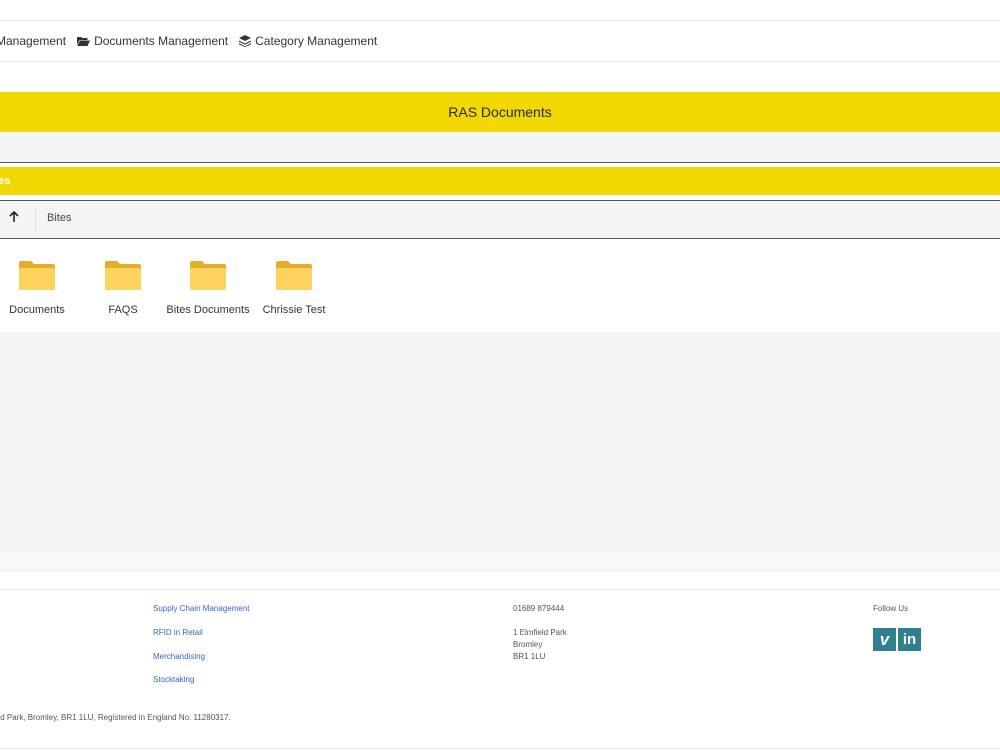 The width and height of the screenshot is (1000, 750). Describe the element at coordinates (201, 656) in the screenshot. I see `footer-link-merchandising: Merchandising` at that location.